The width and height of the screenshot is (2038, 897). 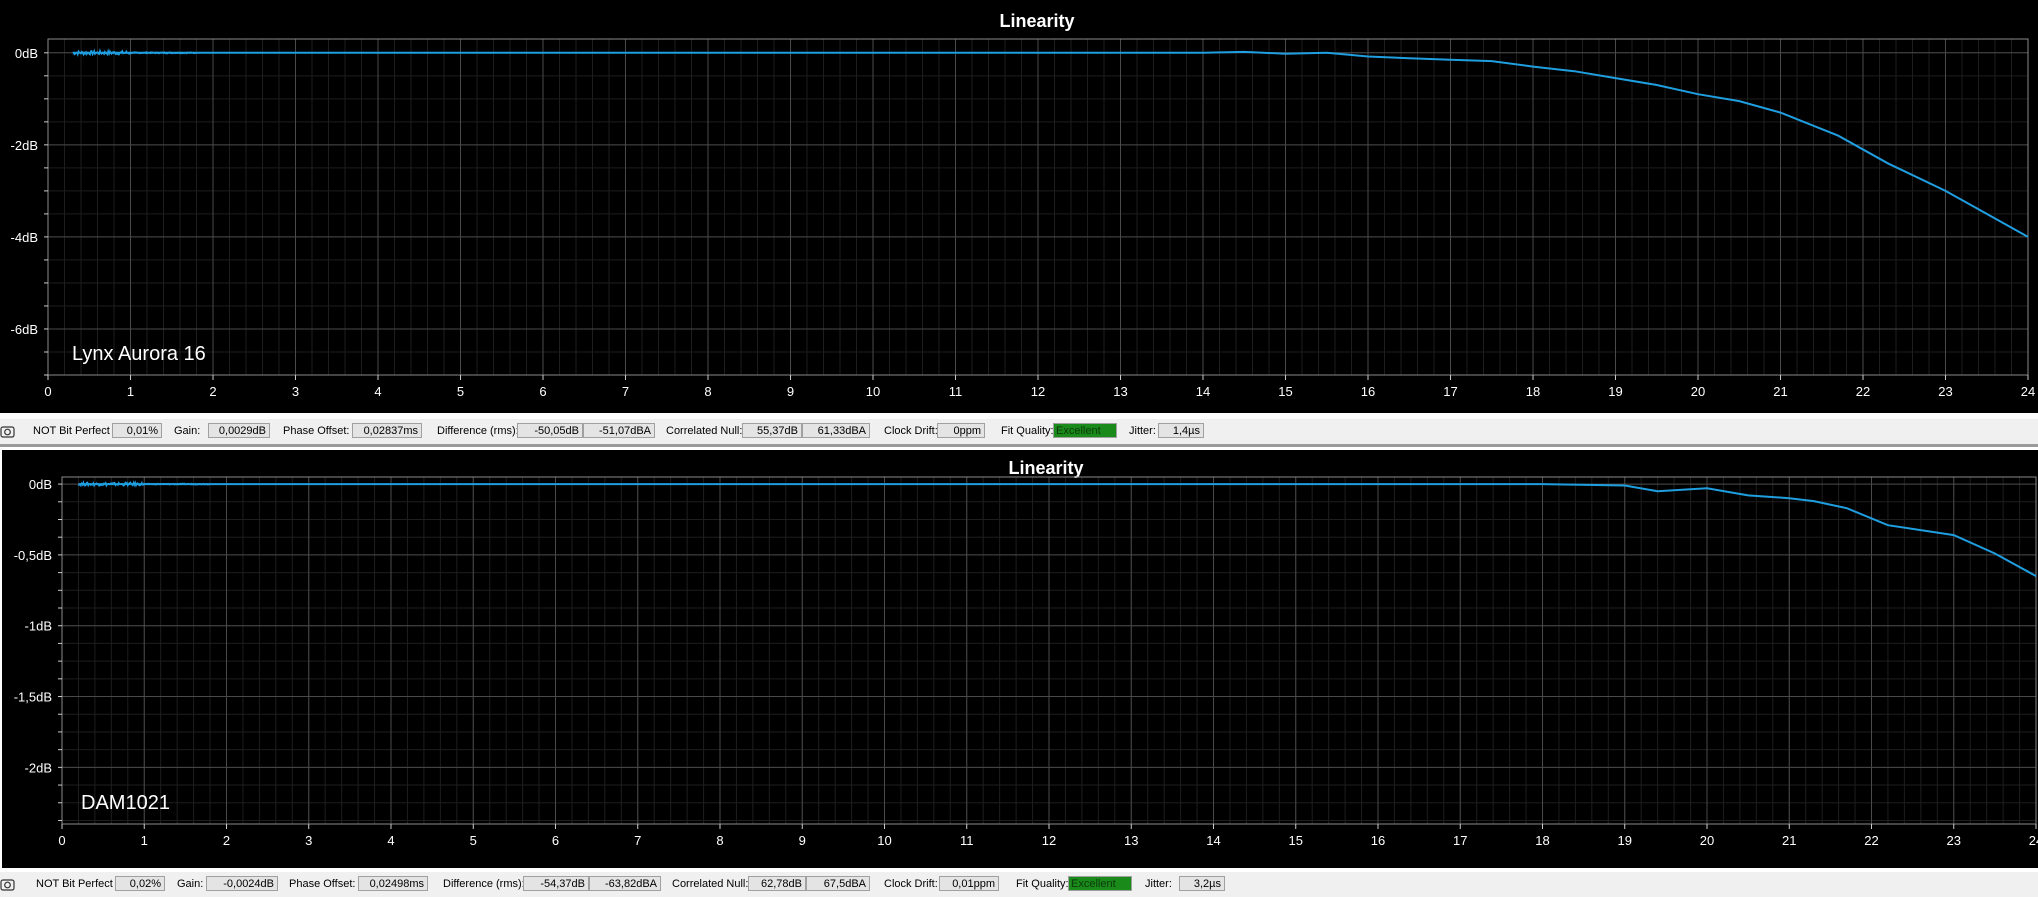 I want to click on difference-value-dba: -51,07dBA, so click(x=619, y=430).